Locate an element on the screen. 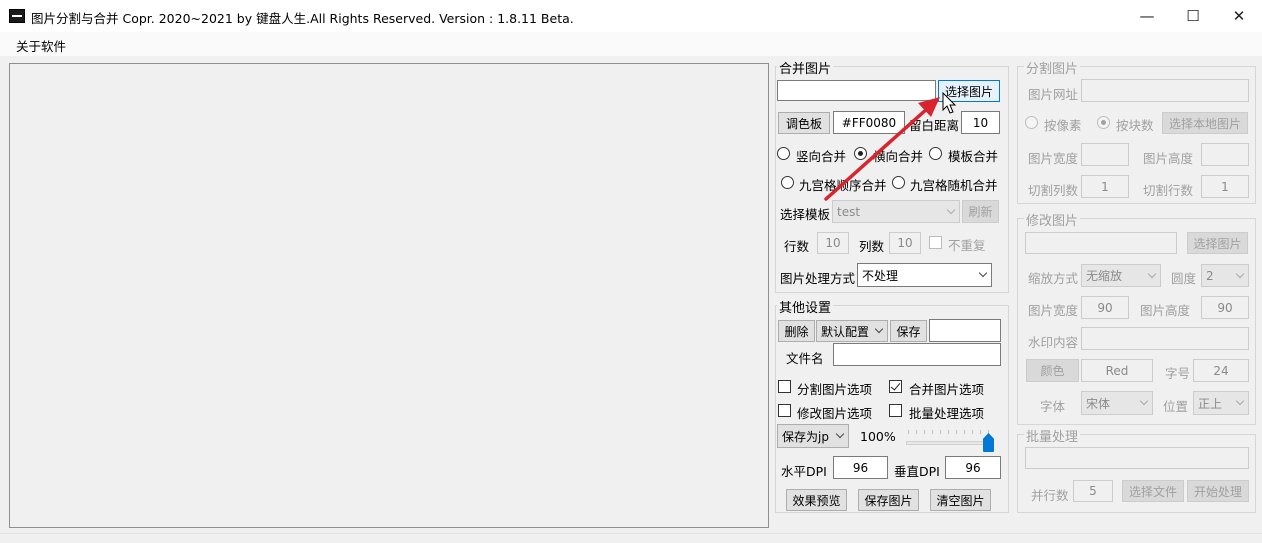  modify-select-image-button: 选择图片 is located at coordinates (1217, 243).